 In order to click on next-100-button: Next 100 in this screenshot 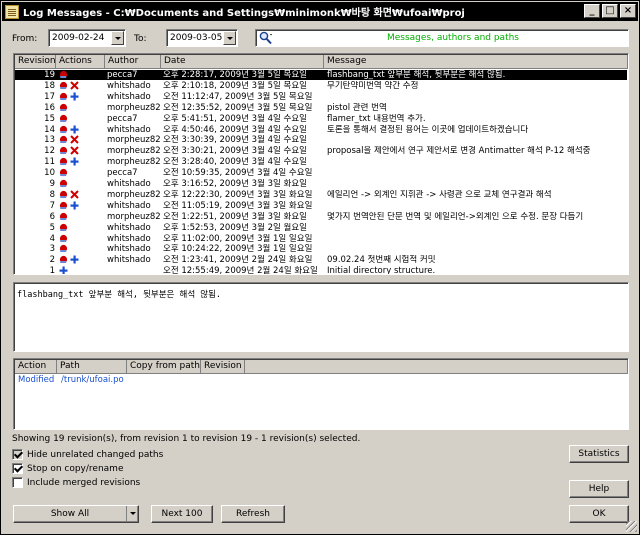, I will do `click(182, 514)`.